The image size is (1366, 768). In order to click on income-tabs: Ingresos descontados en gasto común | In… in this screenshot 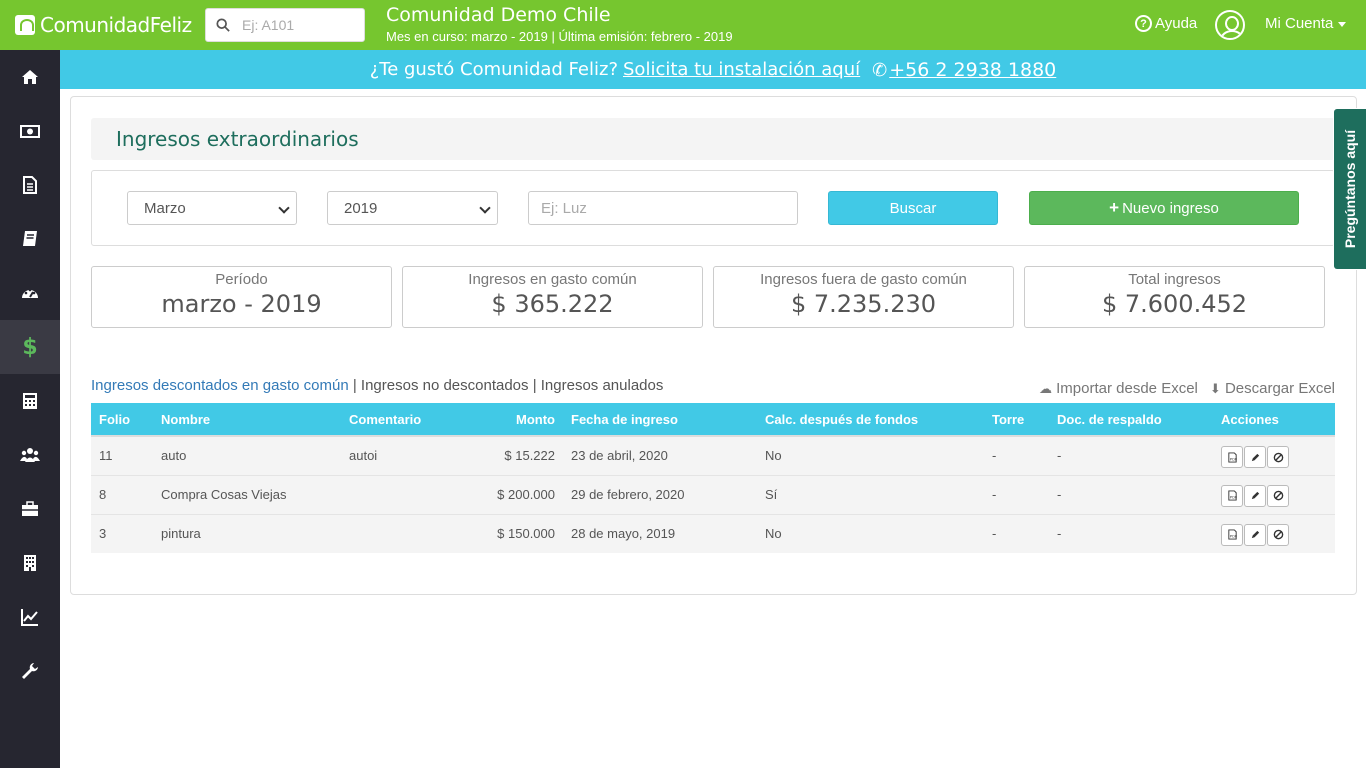, I will do `click(377, 385)`.